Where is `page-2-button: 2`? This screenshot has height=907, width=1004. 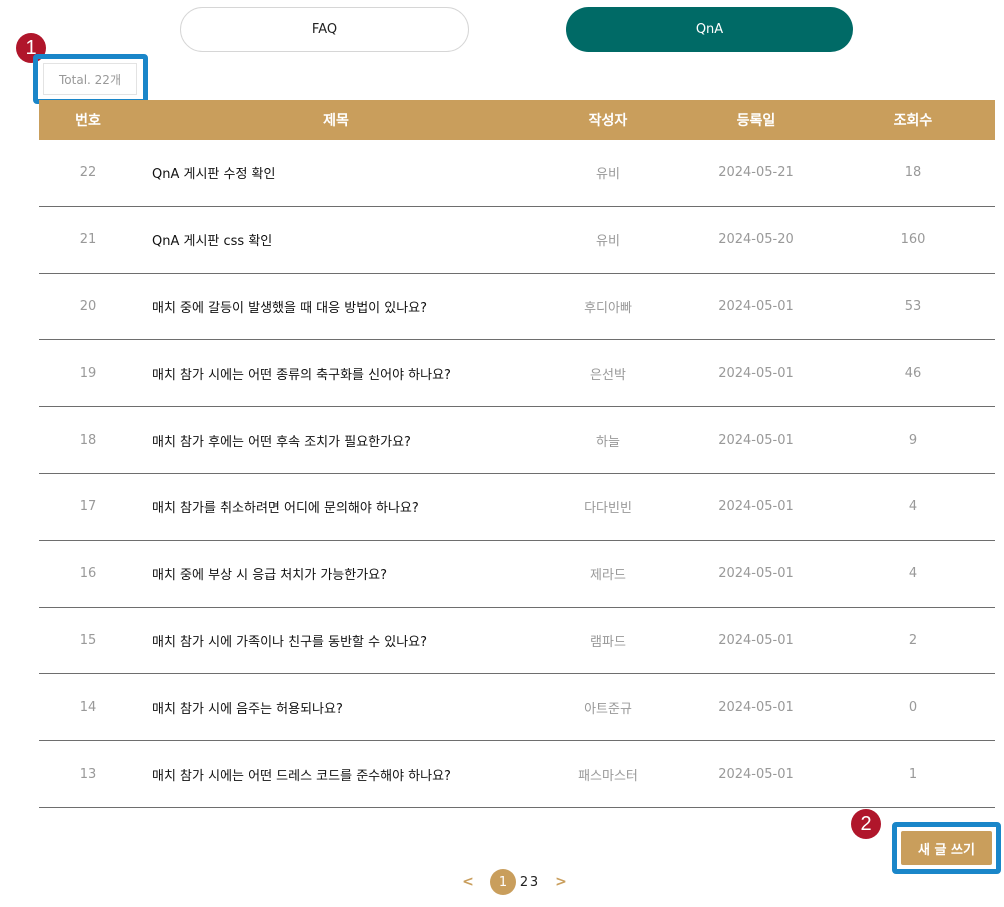 page-2-button: 2 is located at coordinates (524, 882).